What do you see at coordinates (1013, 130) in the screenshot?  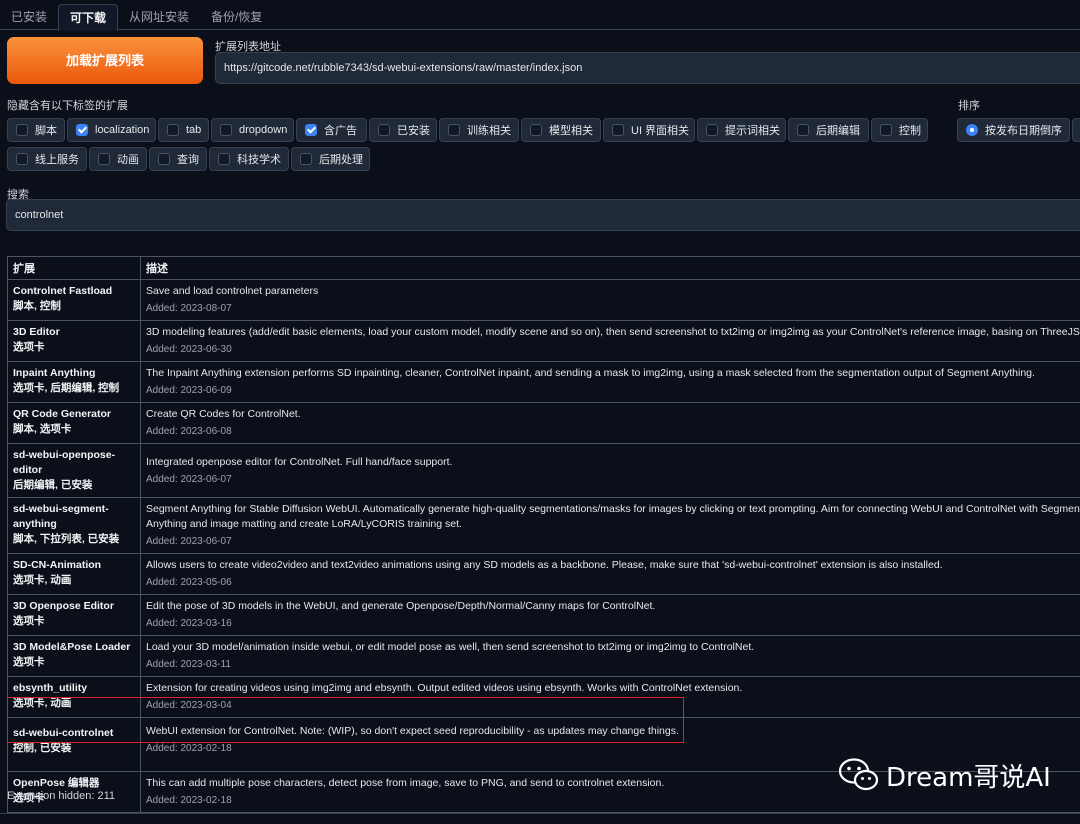 I see `sort-option-newest-first: 按发布日期倒序` at bounding box center [1013, 130].